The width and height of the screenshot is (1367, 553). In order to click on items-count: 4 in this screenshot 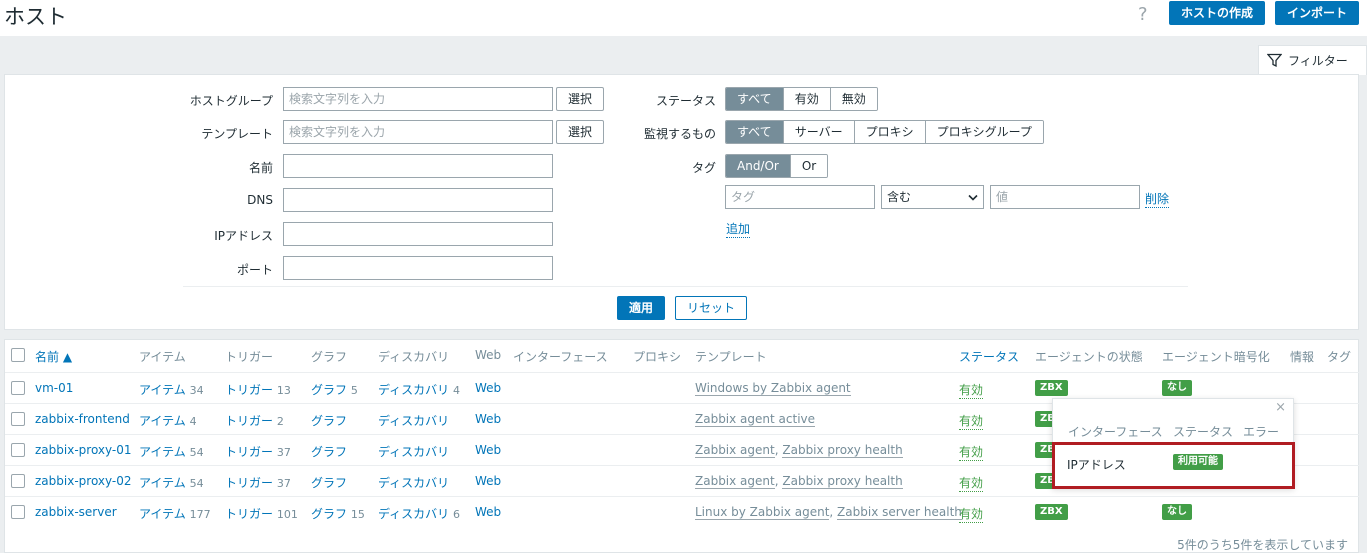, I will do `click(193, 421)`.